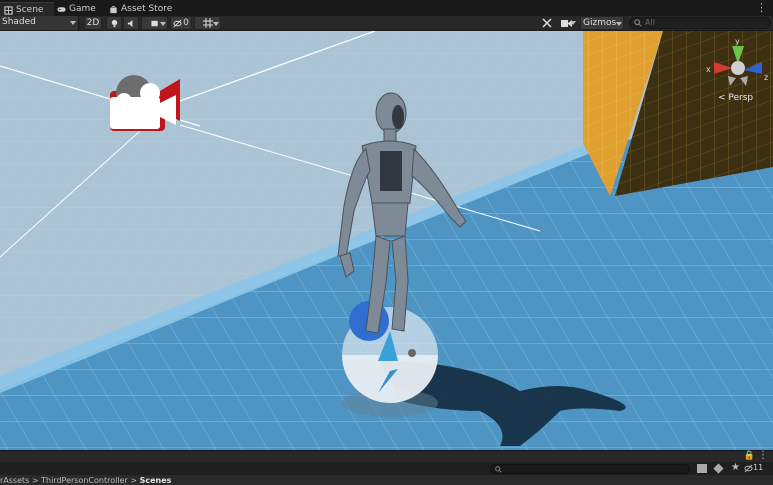 Image resolution: width=773 pixels, height=485 pixels. I want to click on effects-icon, so click(154, 23).